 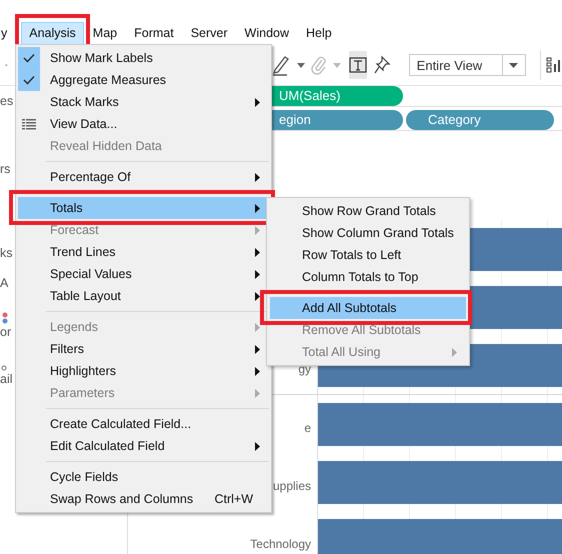 What do you see at coordinates (8, 33) in the screenshot?
I see `menu-bar-item: y` at bounding box center [8, 33].